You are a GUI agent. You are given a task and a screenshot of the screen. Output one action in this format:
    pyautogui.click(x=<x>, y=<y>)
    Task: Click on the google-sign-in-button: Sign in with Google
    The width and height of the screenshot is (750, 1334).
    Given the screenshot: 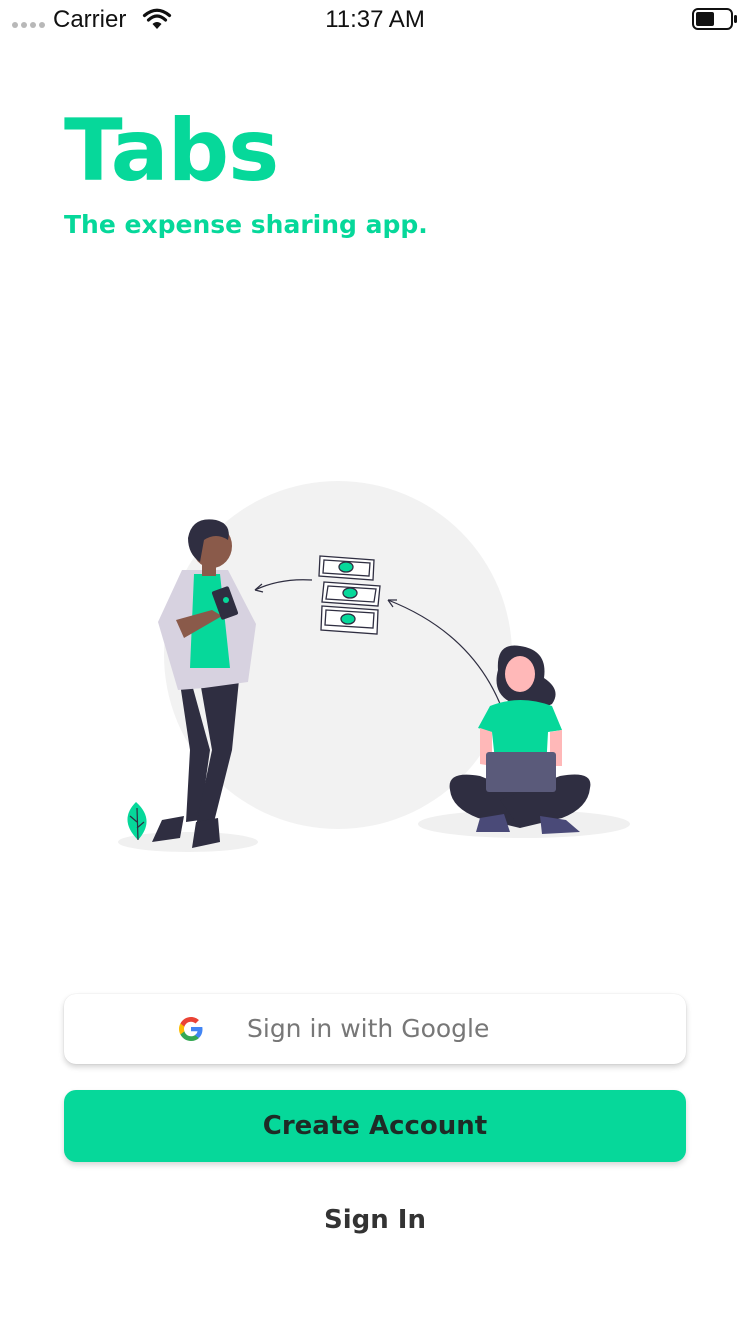 What is the action you would take?
    pyautogui.click(x=375, y=1029)
    